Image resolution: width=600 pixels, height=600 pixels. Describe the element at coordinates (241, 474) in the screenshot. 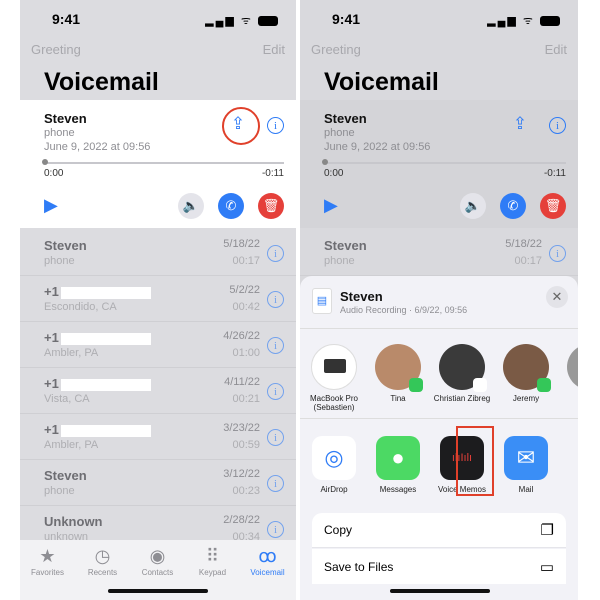

I see `voicemail-date: 3/12/22` at that location.